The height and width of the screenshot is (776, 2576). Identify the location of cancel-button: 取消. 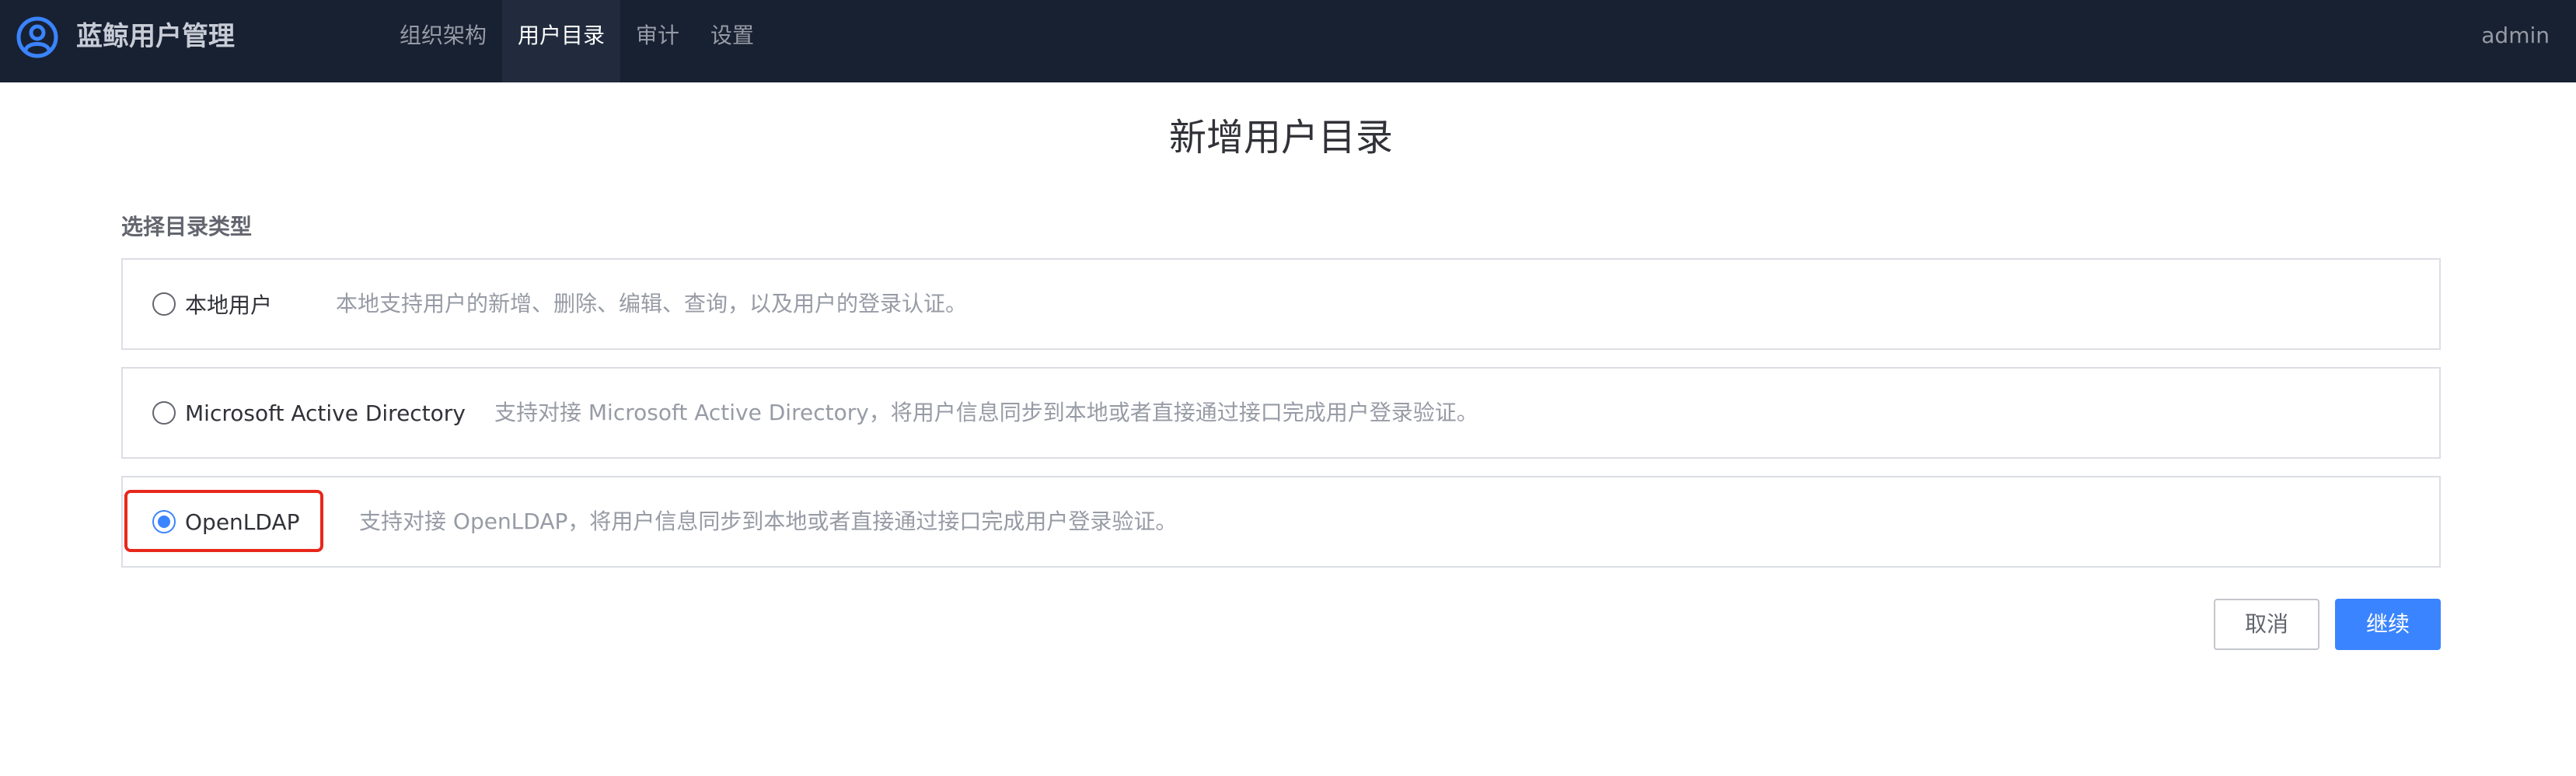
(2267, 624).